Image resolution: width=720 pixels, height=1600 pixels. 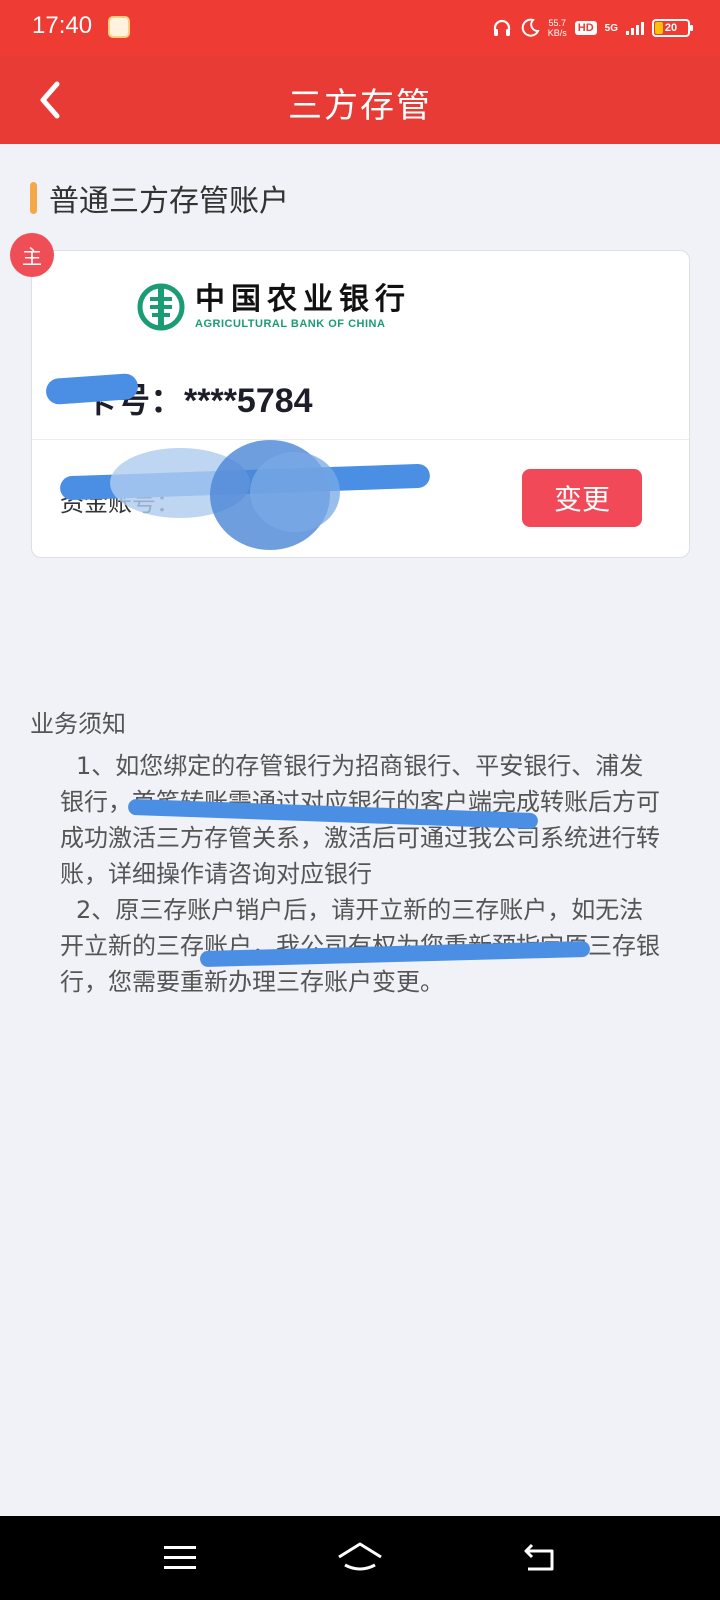 I want to click on app-header: 三方存管, so click(x=360, y=100).